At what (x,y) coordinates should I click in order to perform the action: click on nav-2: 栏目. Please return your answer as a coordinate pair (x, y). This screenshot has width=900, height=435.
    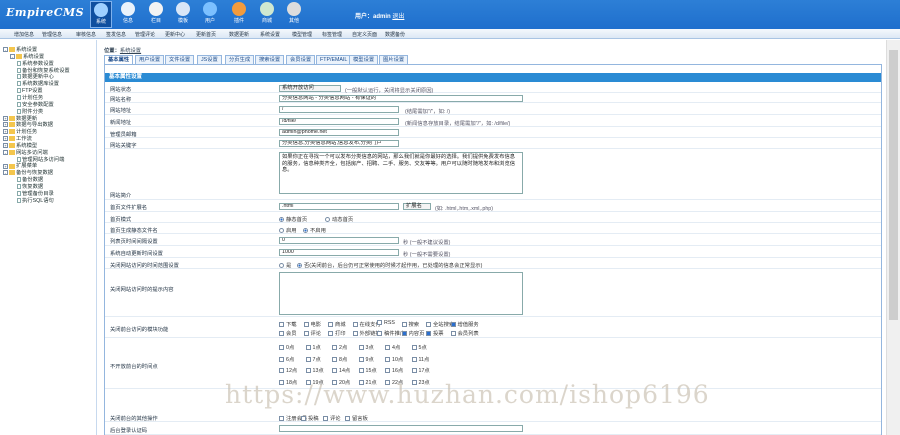
    Looking at the image, I should click on (156, 14).